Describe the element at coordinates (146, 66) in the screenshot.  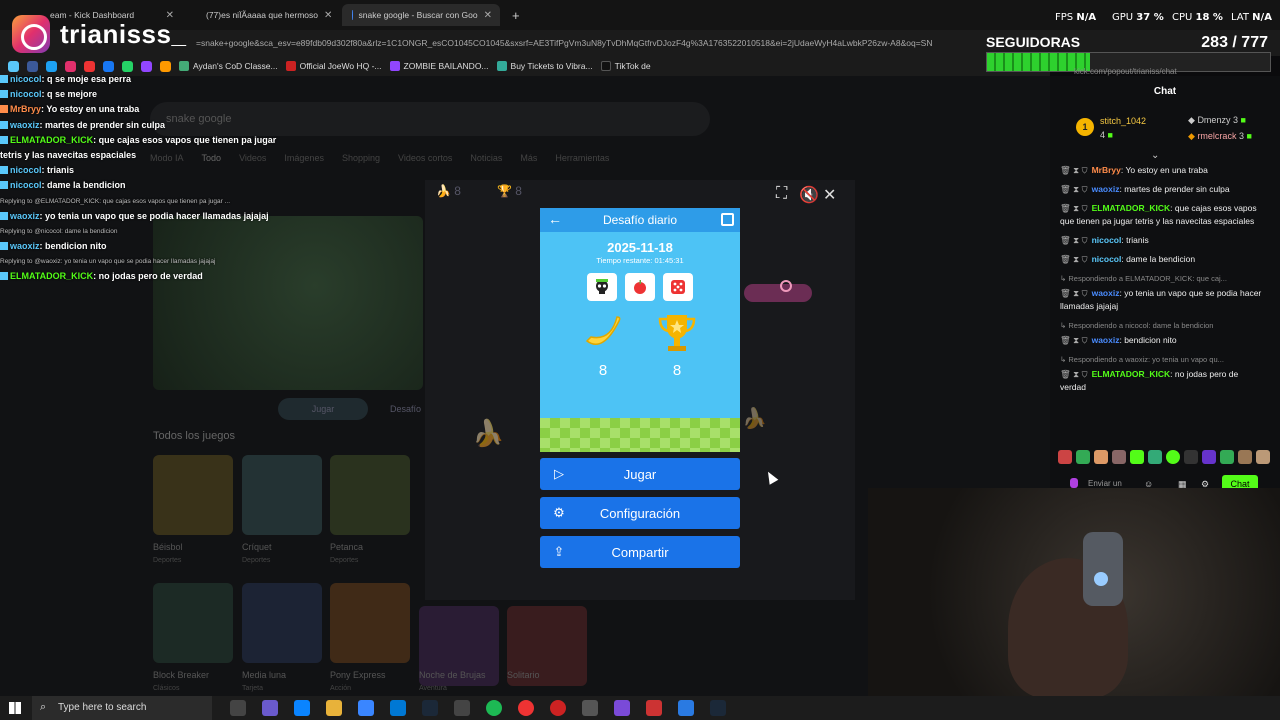
I see `twitch-icon` at that location.